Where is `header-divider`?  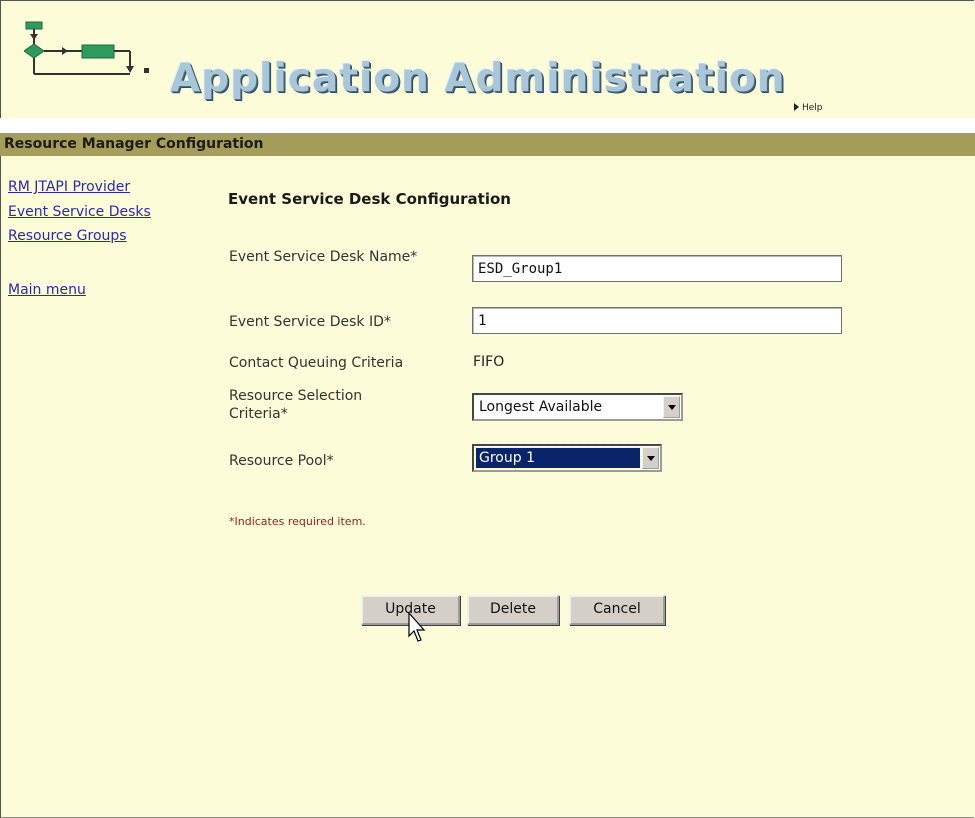 header-divider is located at coordinates (487, 125).